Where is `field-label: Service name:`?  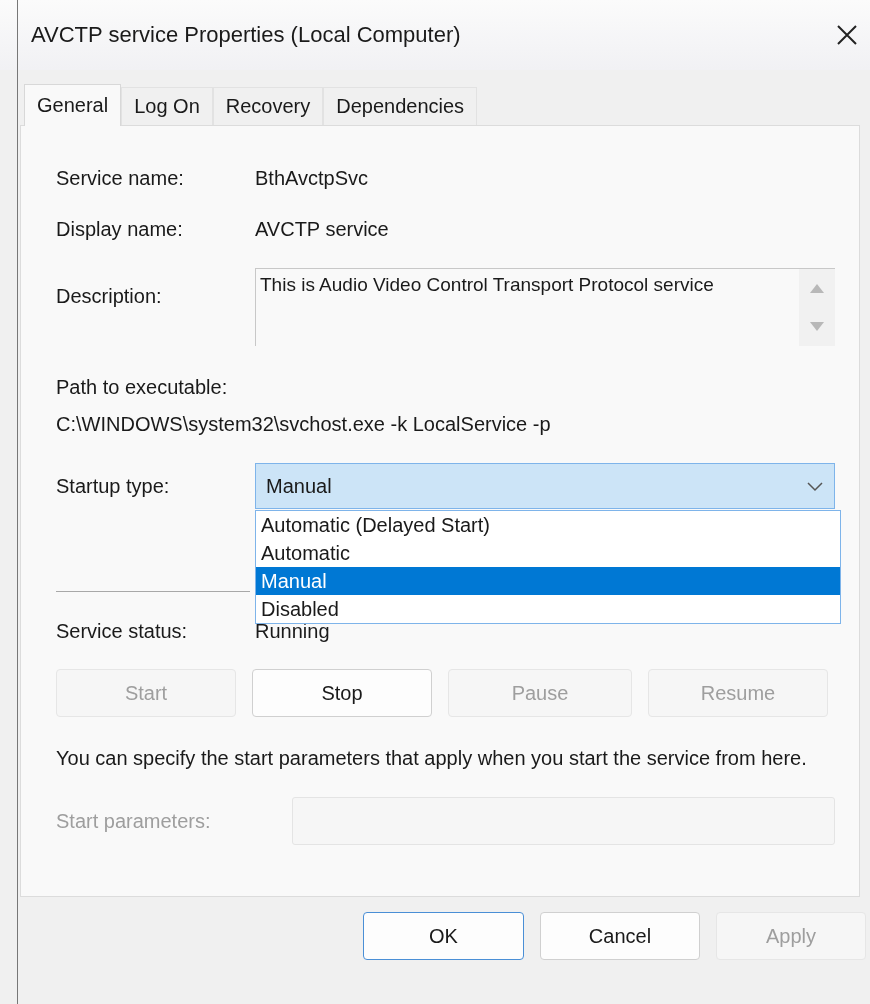
field-label: Service name: is located at coordinates (120, 178).